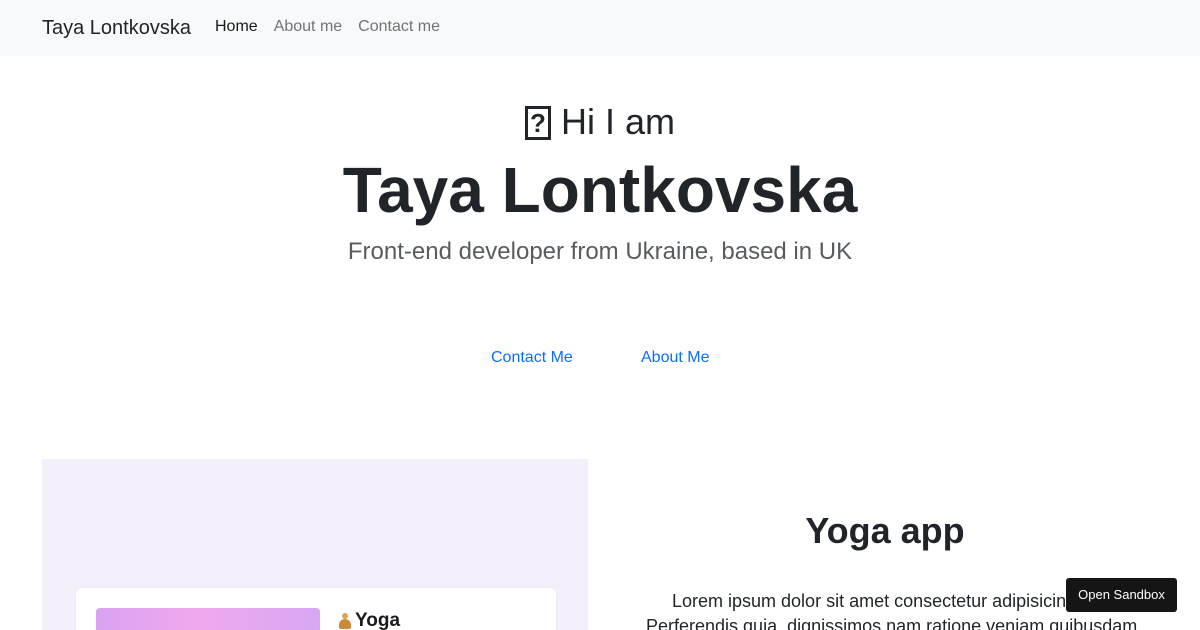  What do you see at coordinates (537, 123) in the screenshot?
I see `wave-emoji-icon` at bounding box center [537, 123].